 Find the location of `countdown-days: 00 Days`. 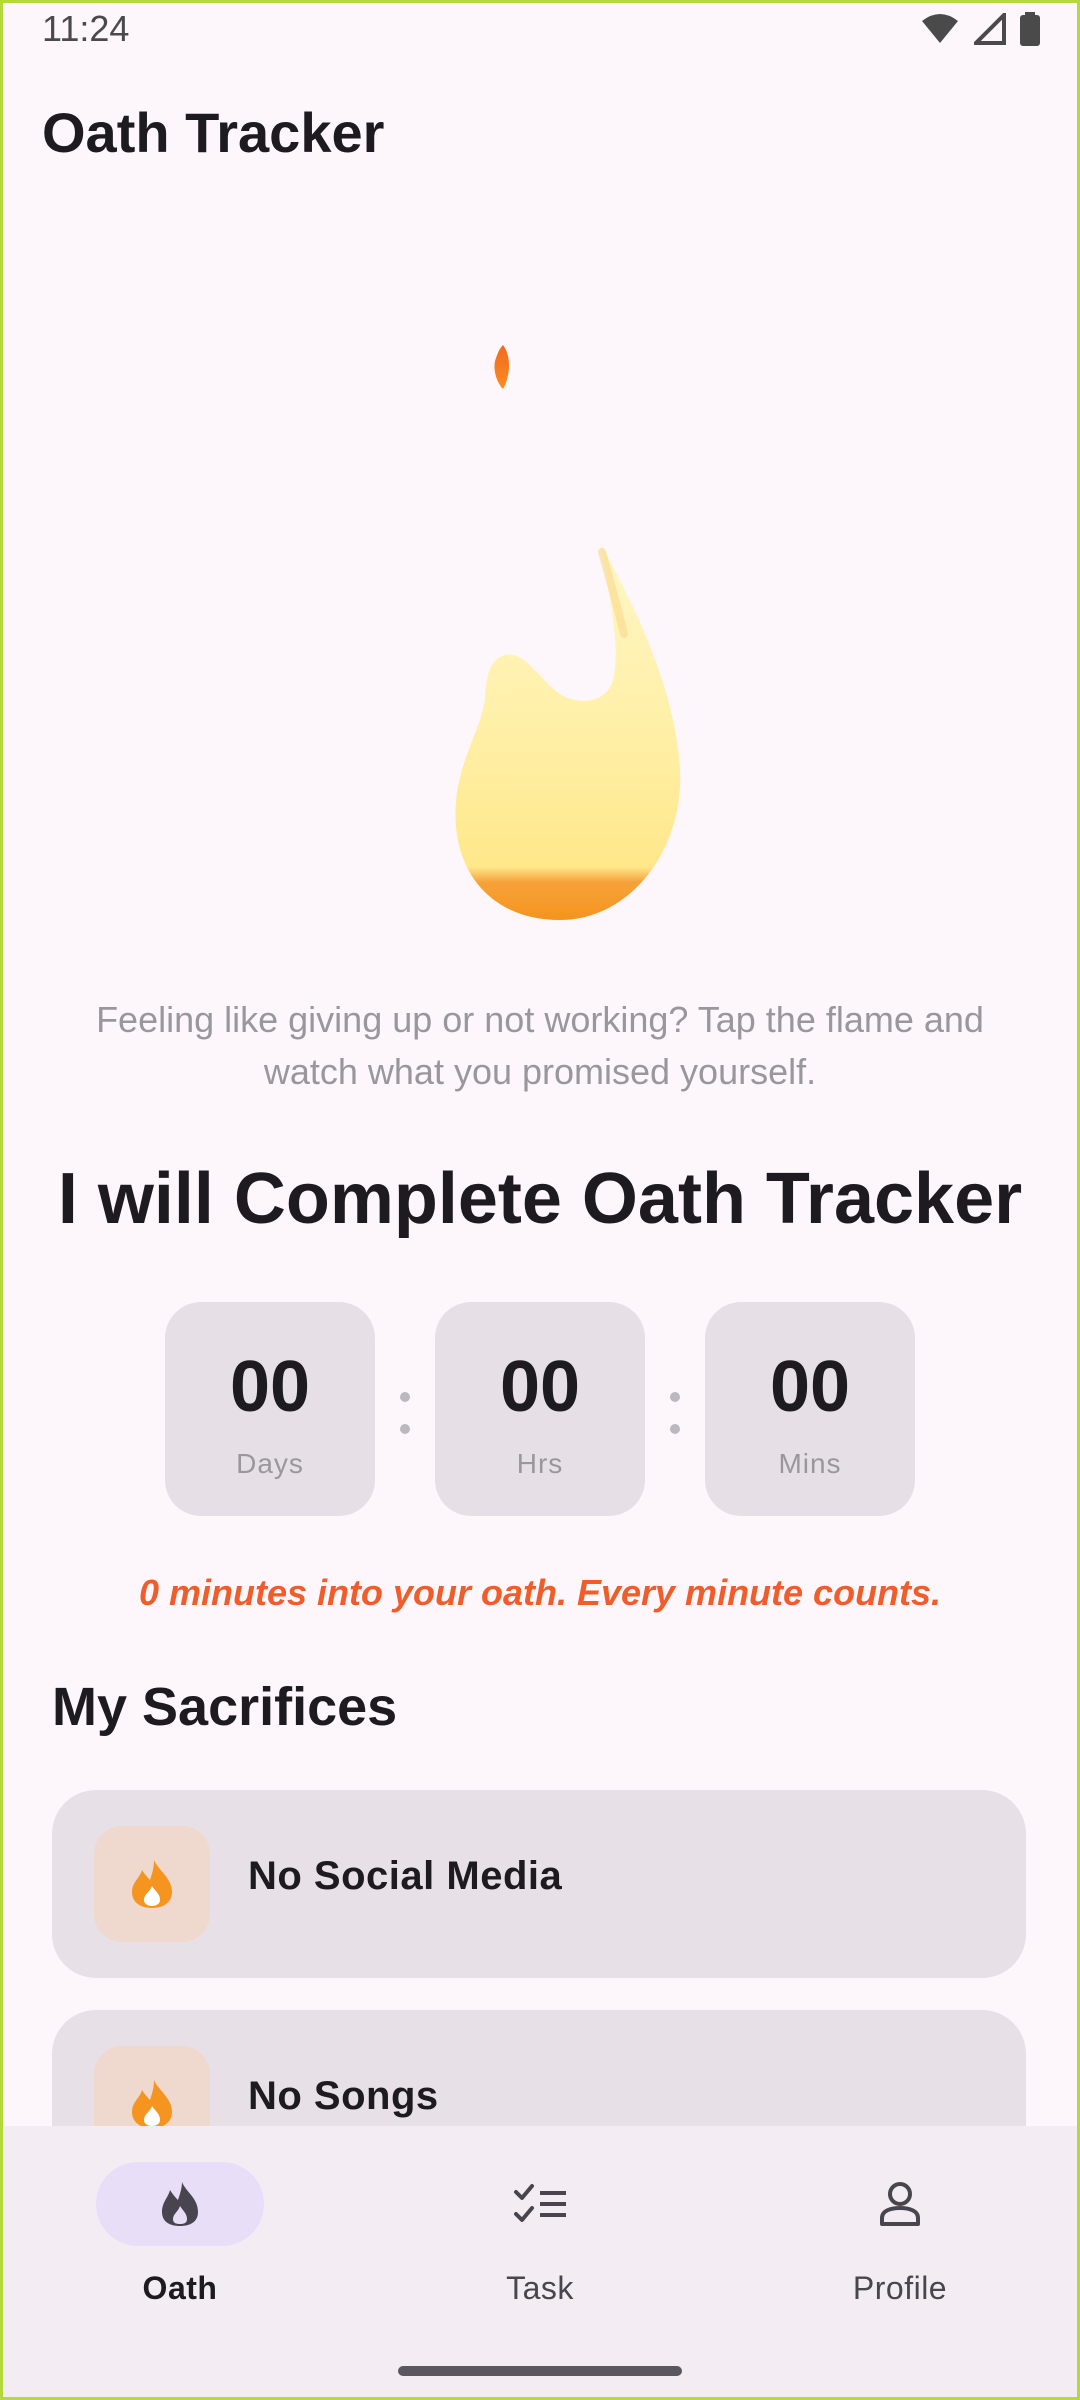

countdown-days: 00 Days is located at coordinates (270, 1409).